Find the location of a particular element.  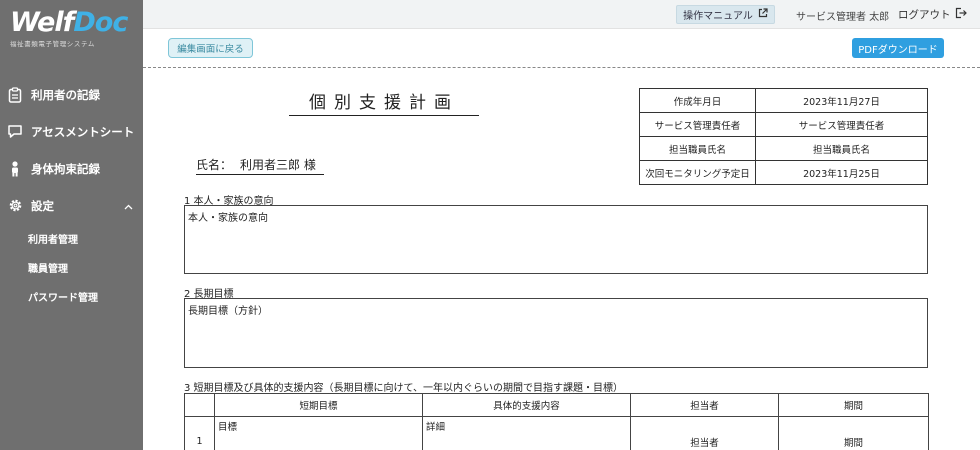

sidebar-item-restraint-records: 身体拘束記録 is located at coordinates (71, 168).